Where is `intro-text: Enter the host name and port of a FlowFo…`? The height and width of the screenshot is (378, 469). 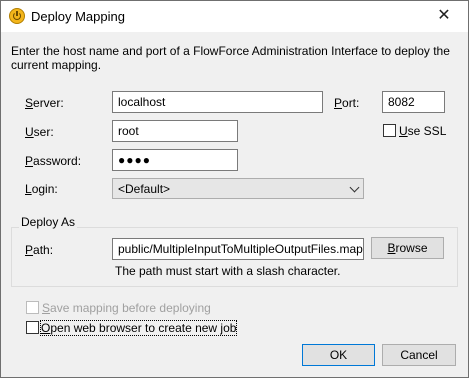 intro-text: Enter the host name and port of a FlowFo… is located at coordinates (230, 58).